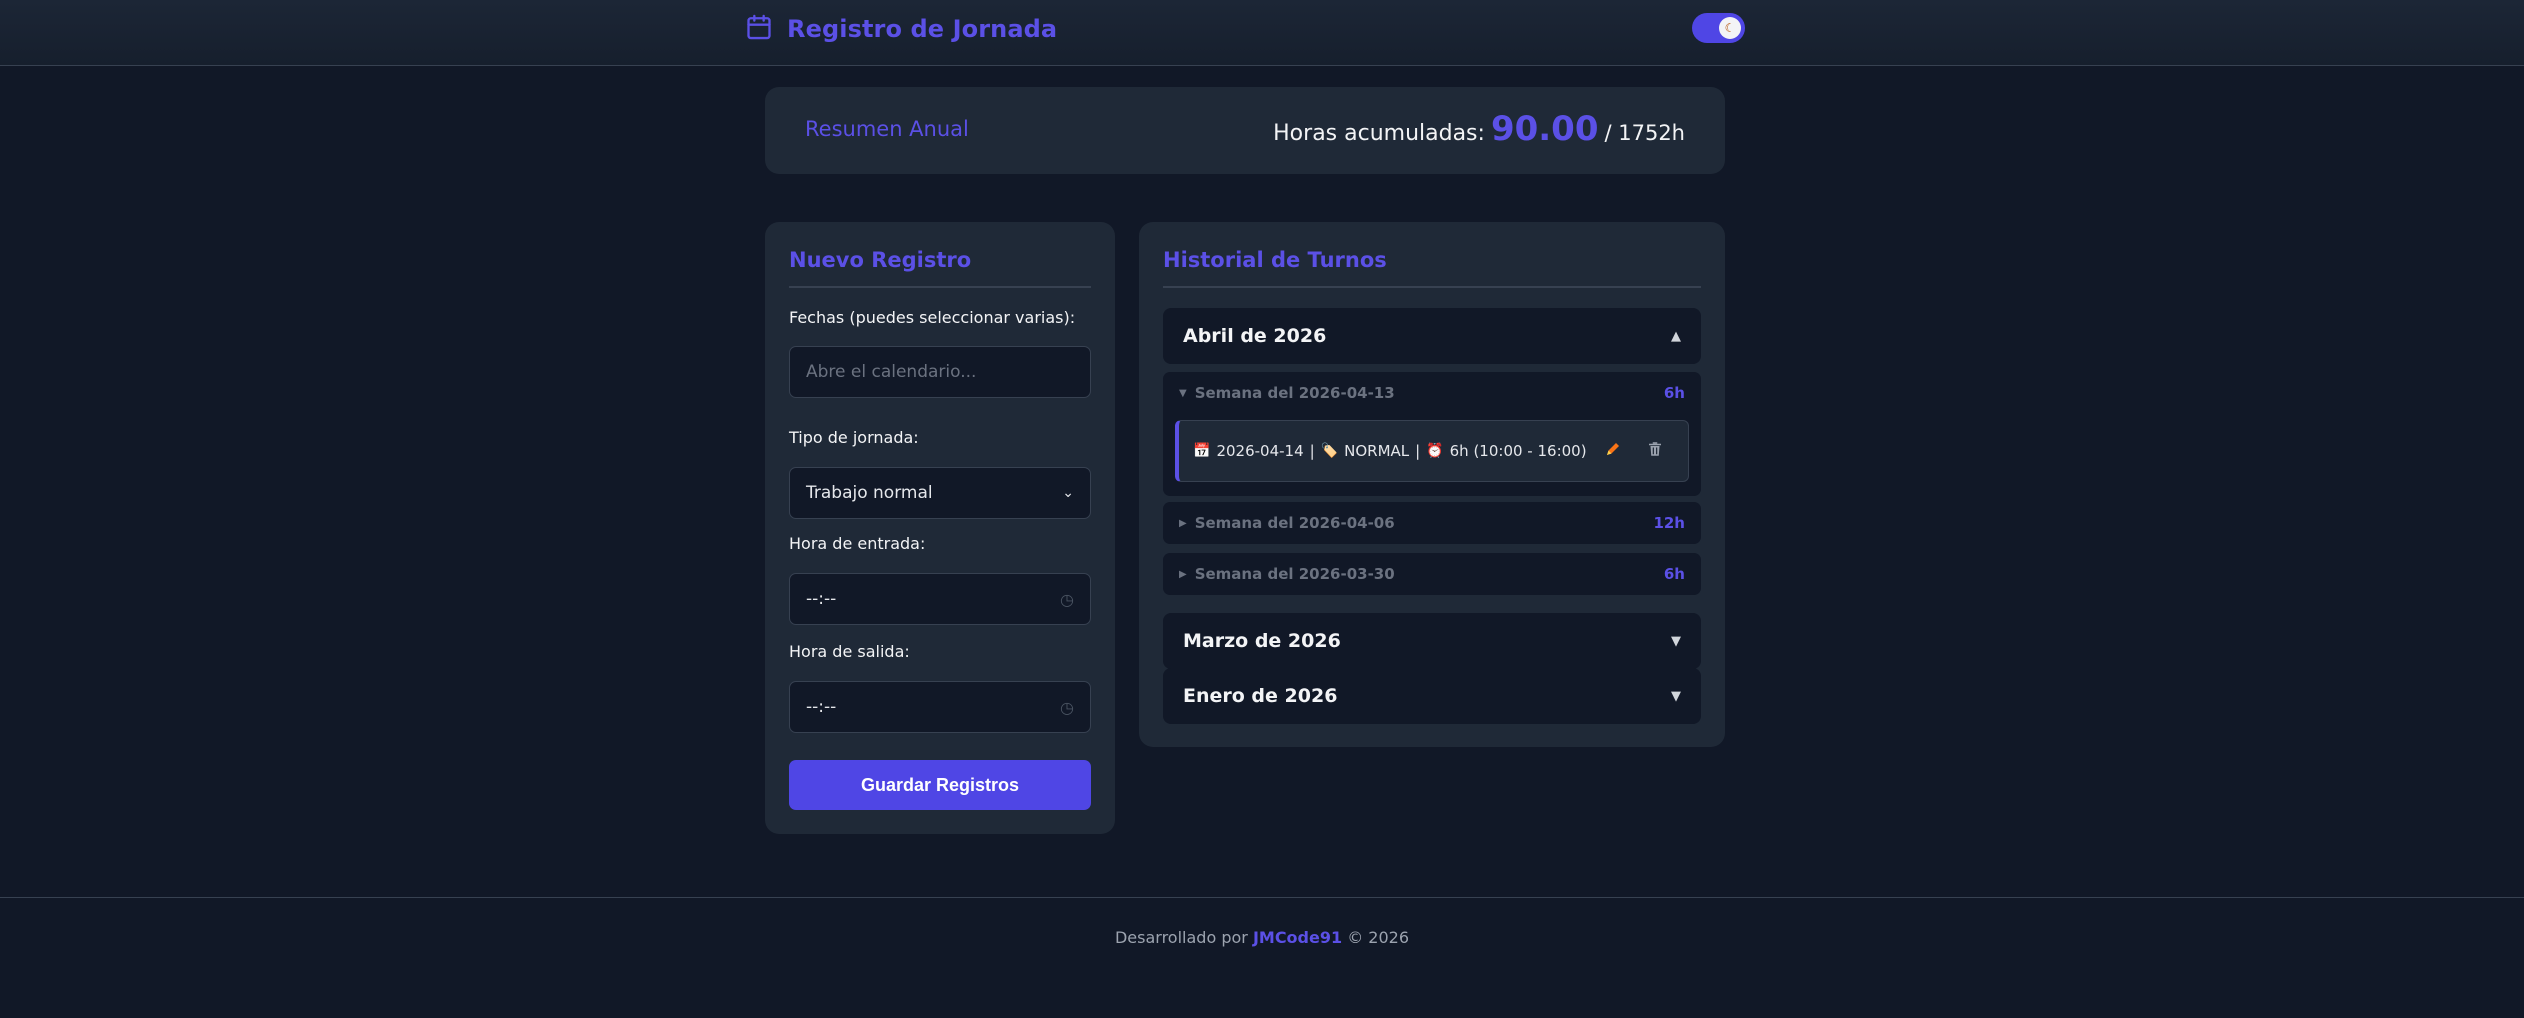  Describe the element at coordinates (1518, 451) in the screenshot. I see `entry-duration: 6h (10:00 - 16:00)` at that location.